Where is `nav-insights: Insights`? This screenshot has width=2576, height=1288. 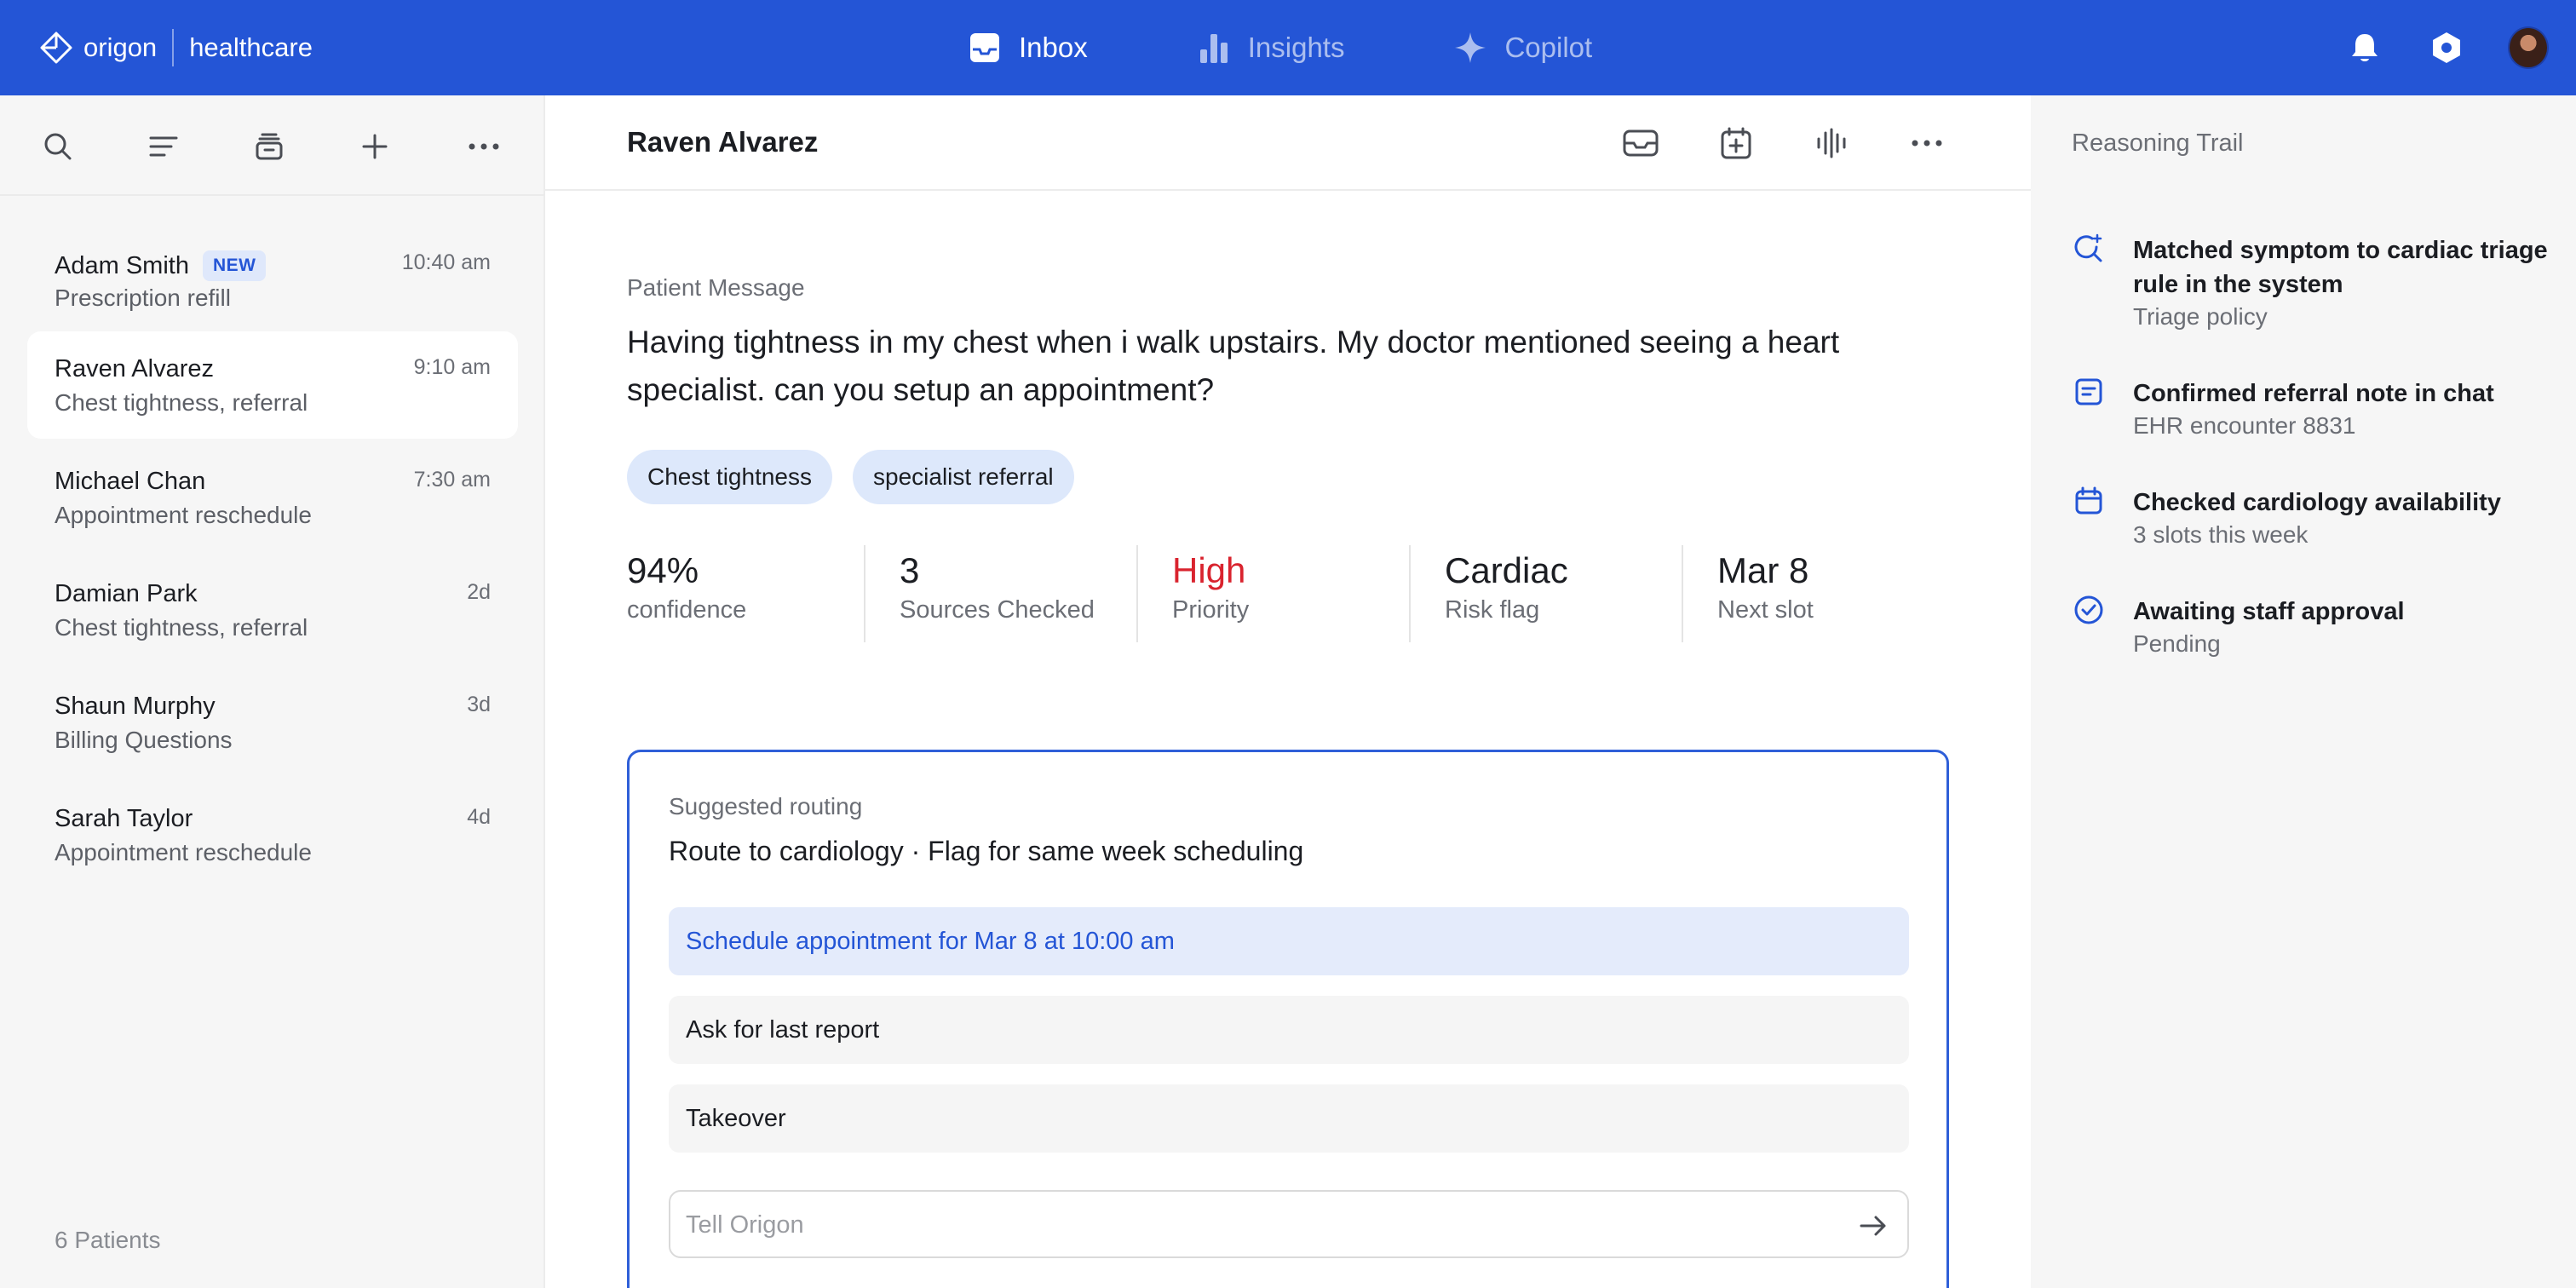
nav-insights: Insights is located at coordinates (1271, 48).